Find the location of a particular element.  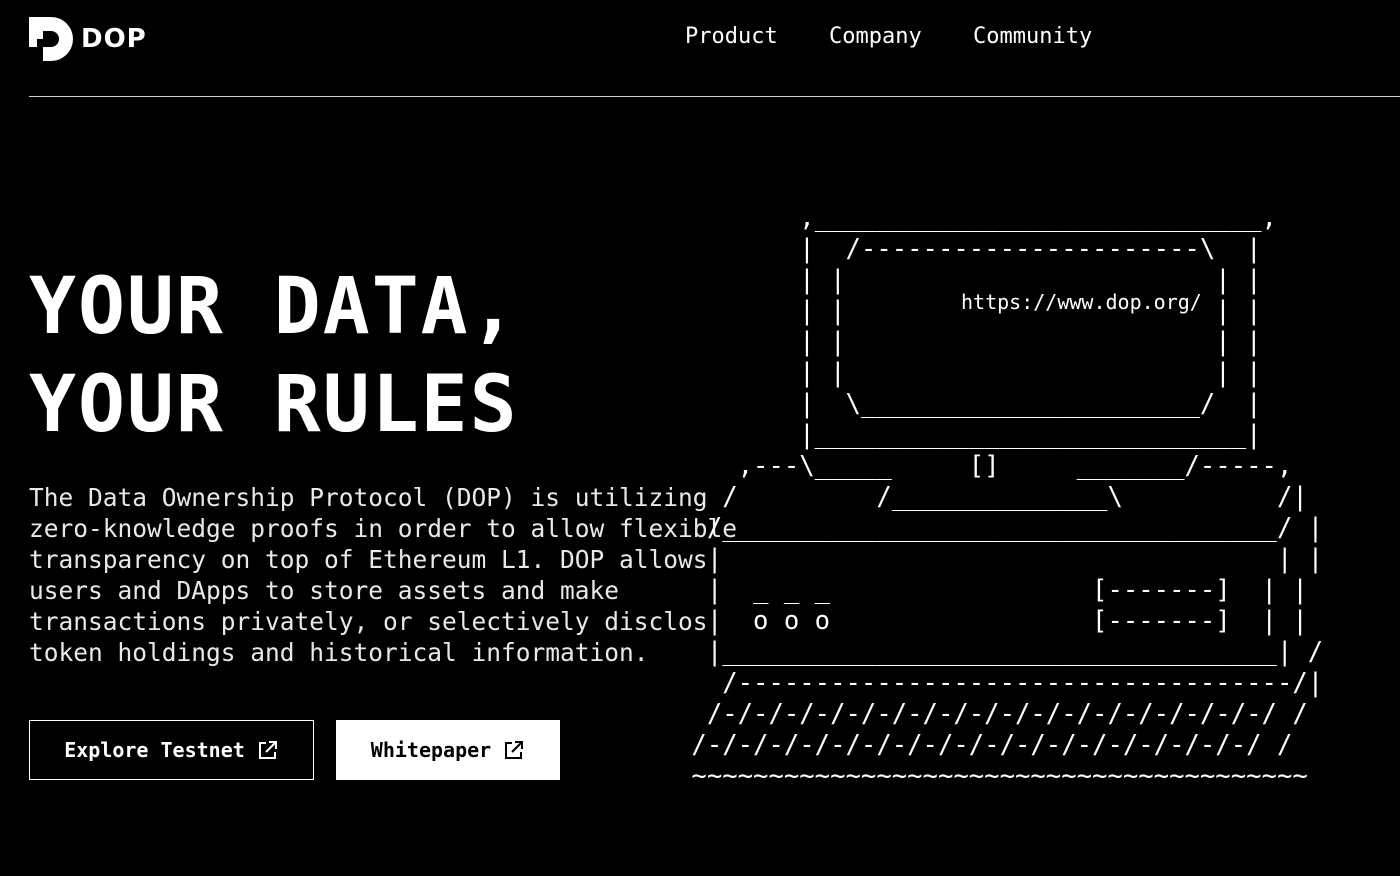

dop-logo-icon is located at coordinates (51, 39).